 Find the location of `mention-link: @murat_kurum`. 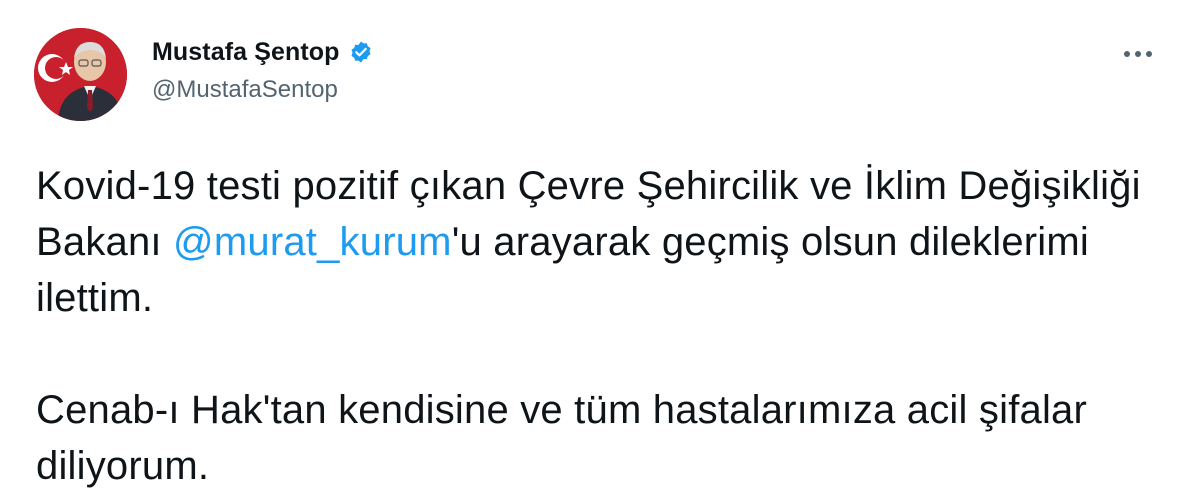

mention-link: @murat_kurum is located at coordinates (312, 242).